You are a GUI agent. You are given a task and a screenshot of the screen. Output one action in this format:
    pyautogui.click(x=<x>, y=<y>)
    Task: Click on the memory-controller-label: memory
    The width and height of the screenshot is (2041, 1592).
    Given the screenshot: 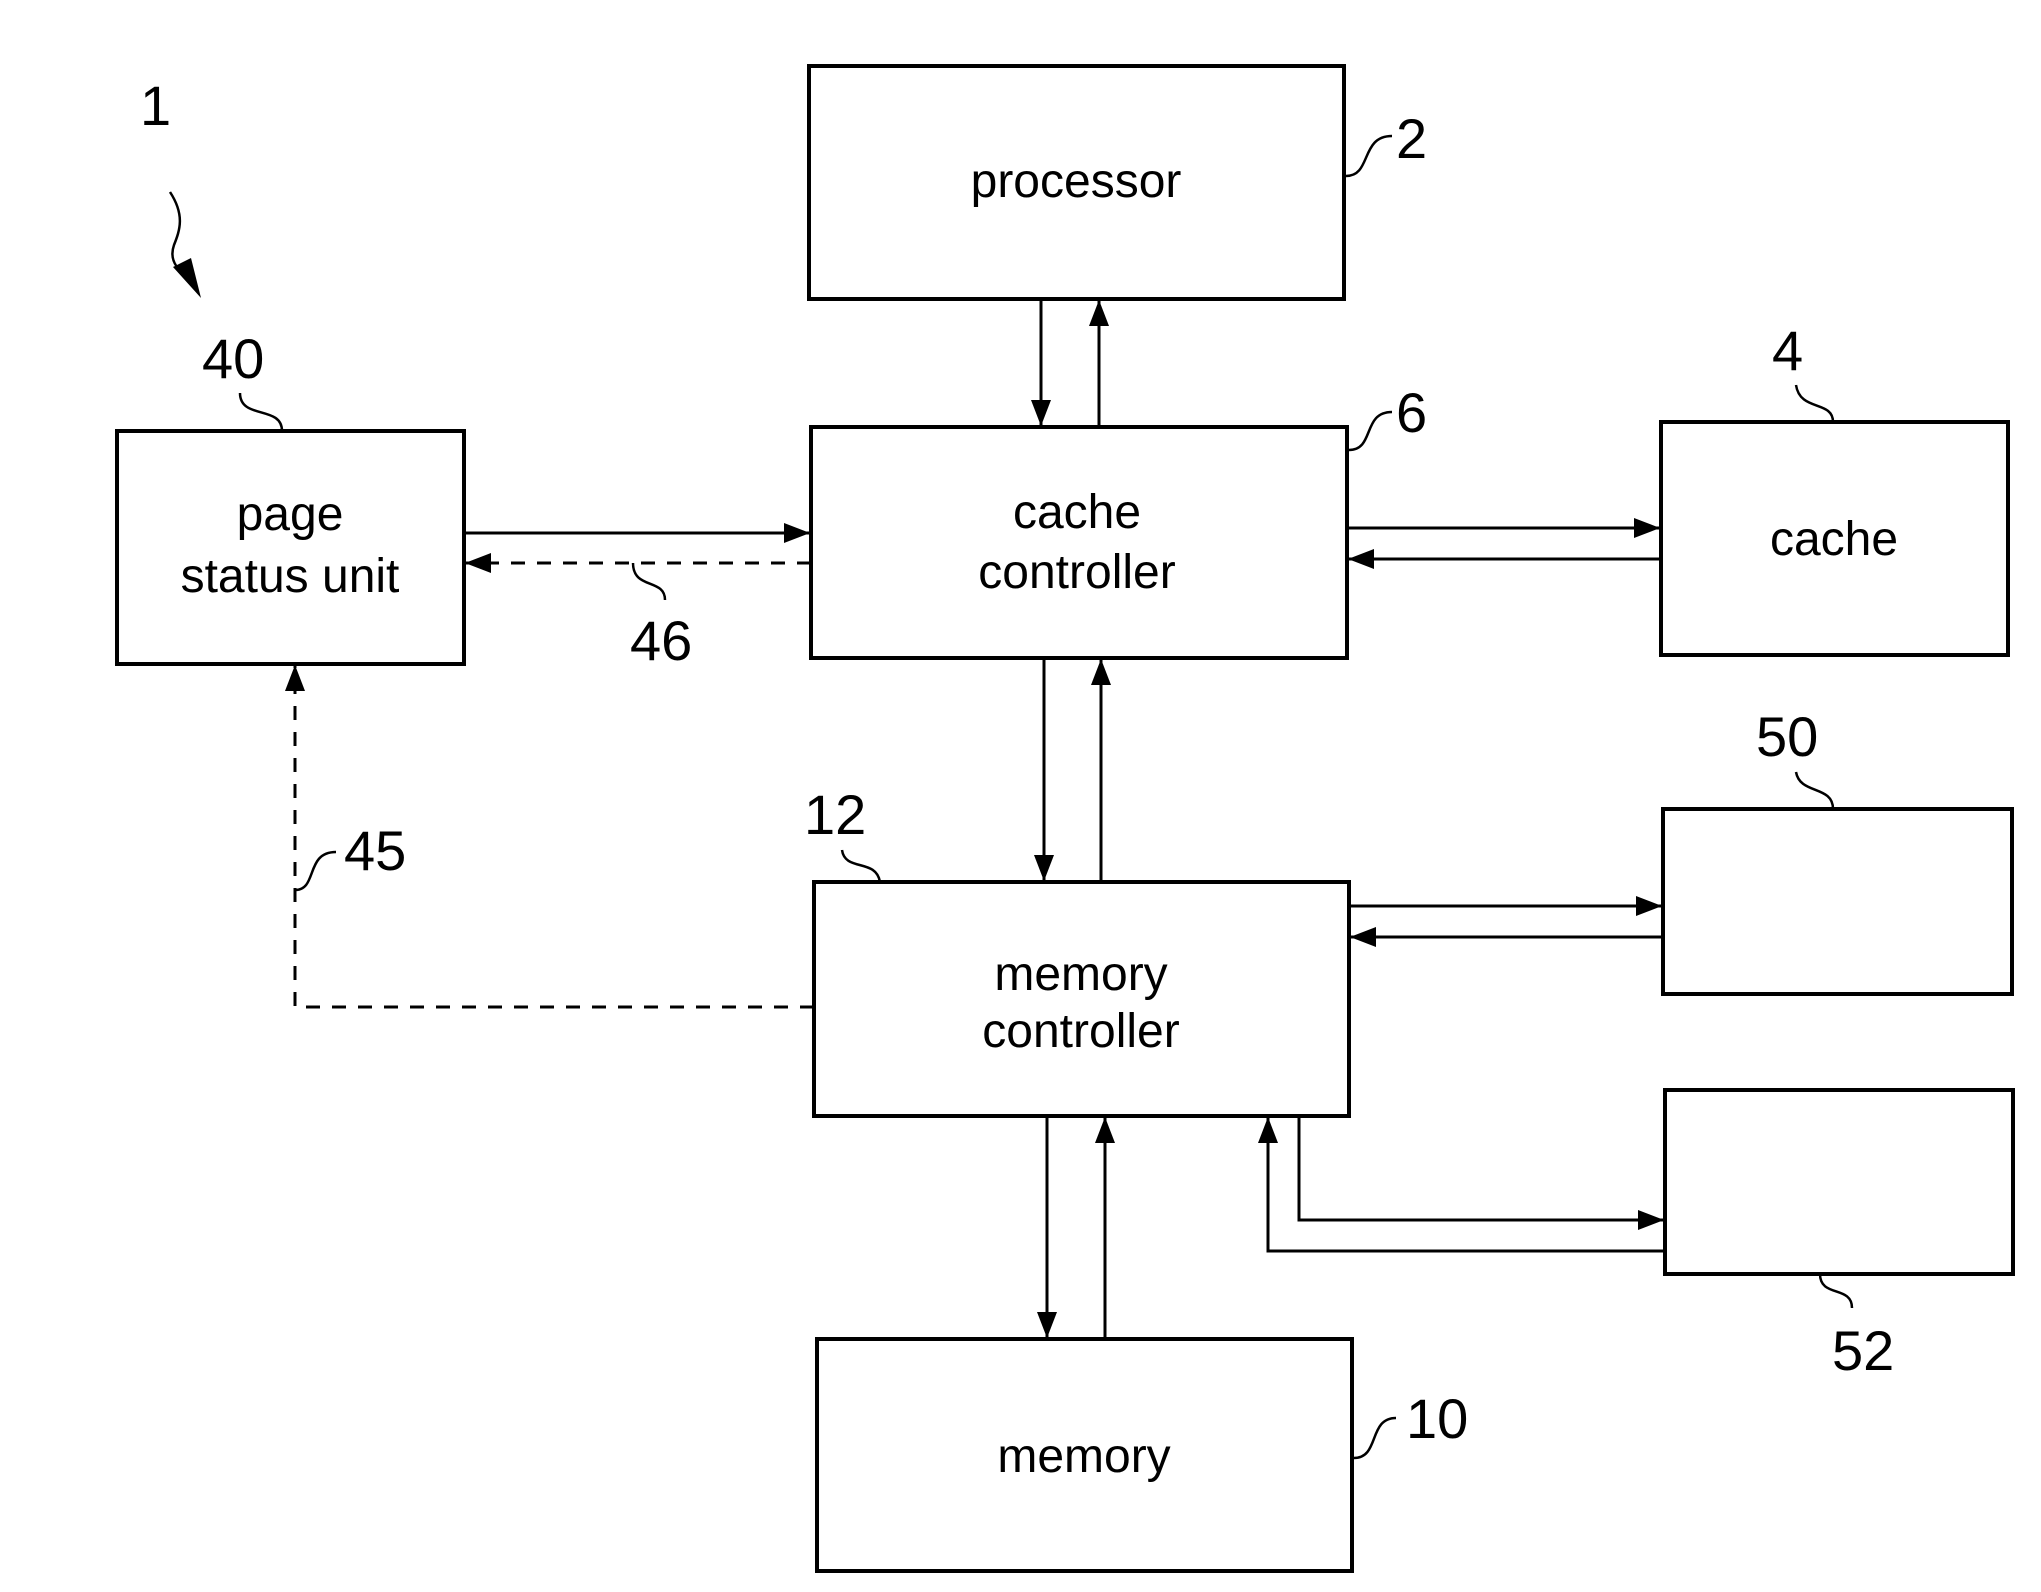 What is the action you would take?
    pyautogui.click(x=1080, y=974)
    